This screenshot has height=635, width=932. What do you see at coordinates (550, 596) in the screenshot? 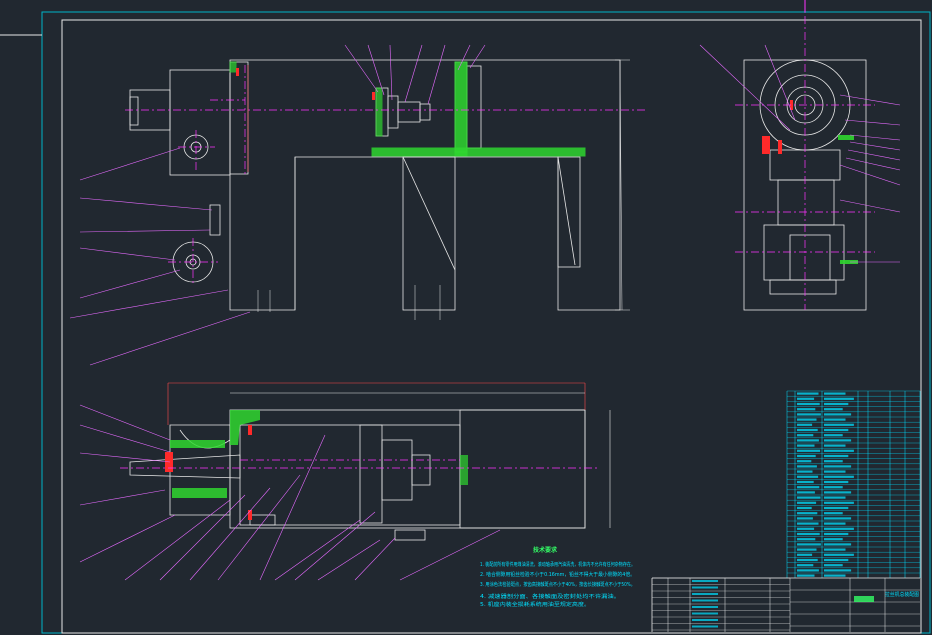
I see `tech-req-line-4: 4. 减速器剖分面、各接触面及密封处均不许漏油。` at bounding box center [550, 596].